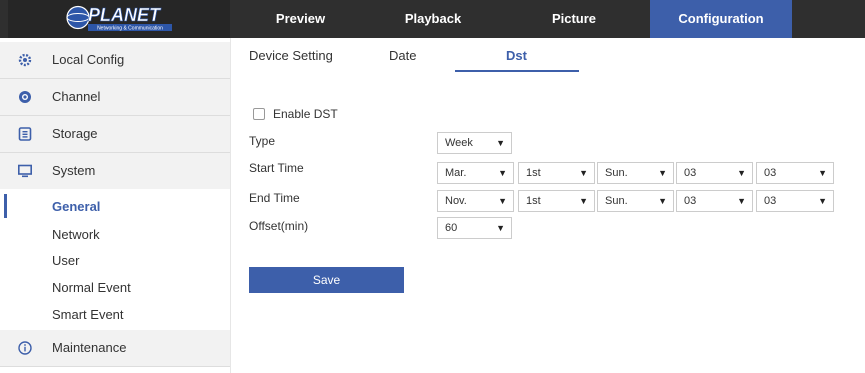  I want to click on sidebar-item-storage: Storage, so click(115, 134).